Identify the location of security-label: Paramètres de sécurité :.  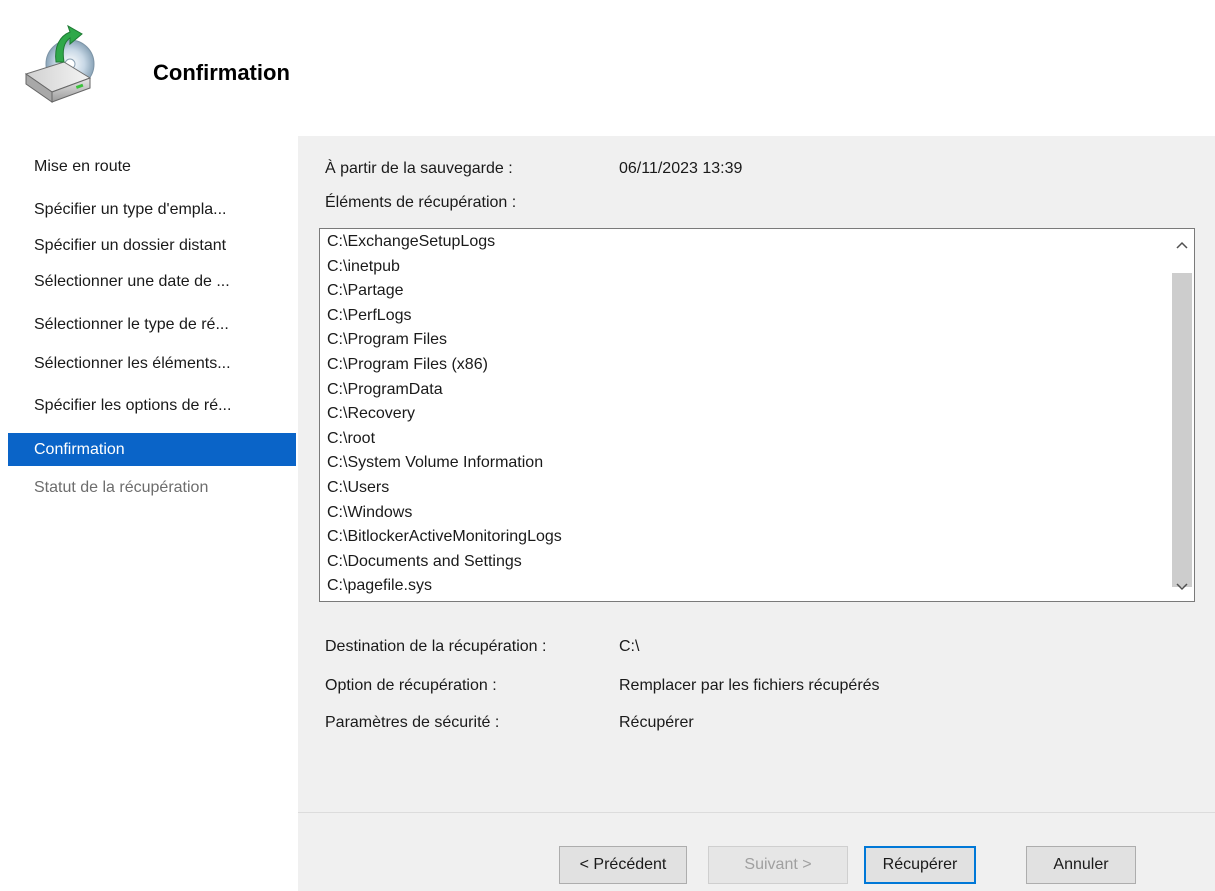
(412, 722).